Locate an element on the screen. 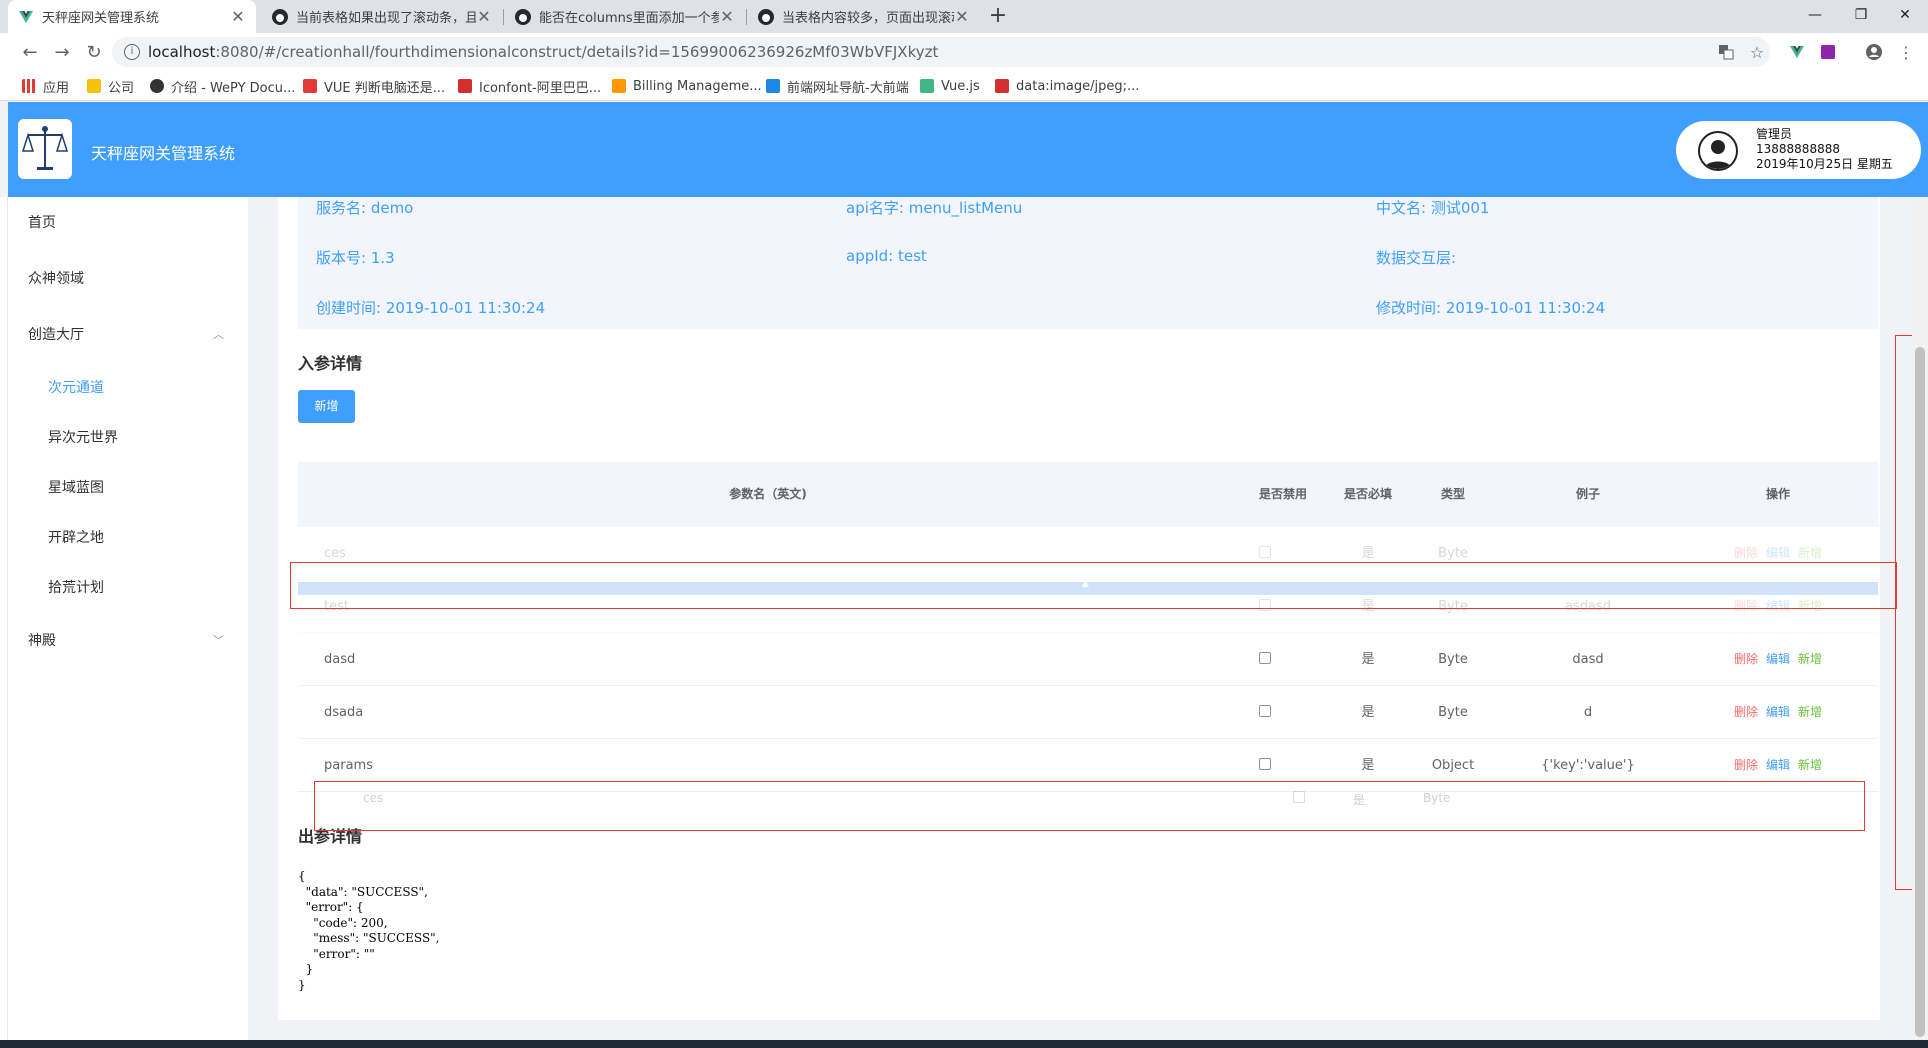 Image resolution: width=1928 pixels, height=1048 pixels. table-row: dsada 是 Byte d 删除 编辑 新增 is located at coordinates (1088, 712).